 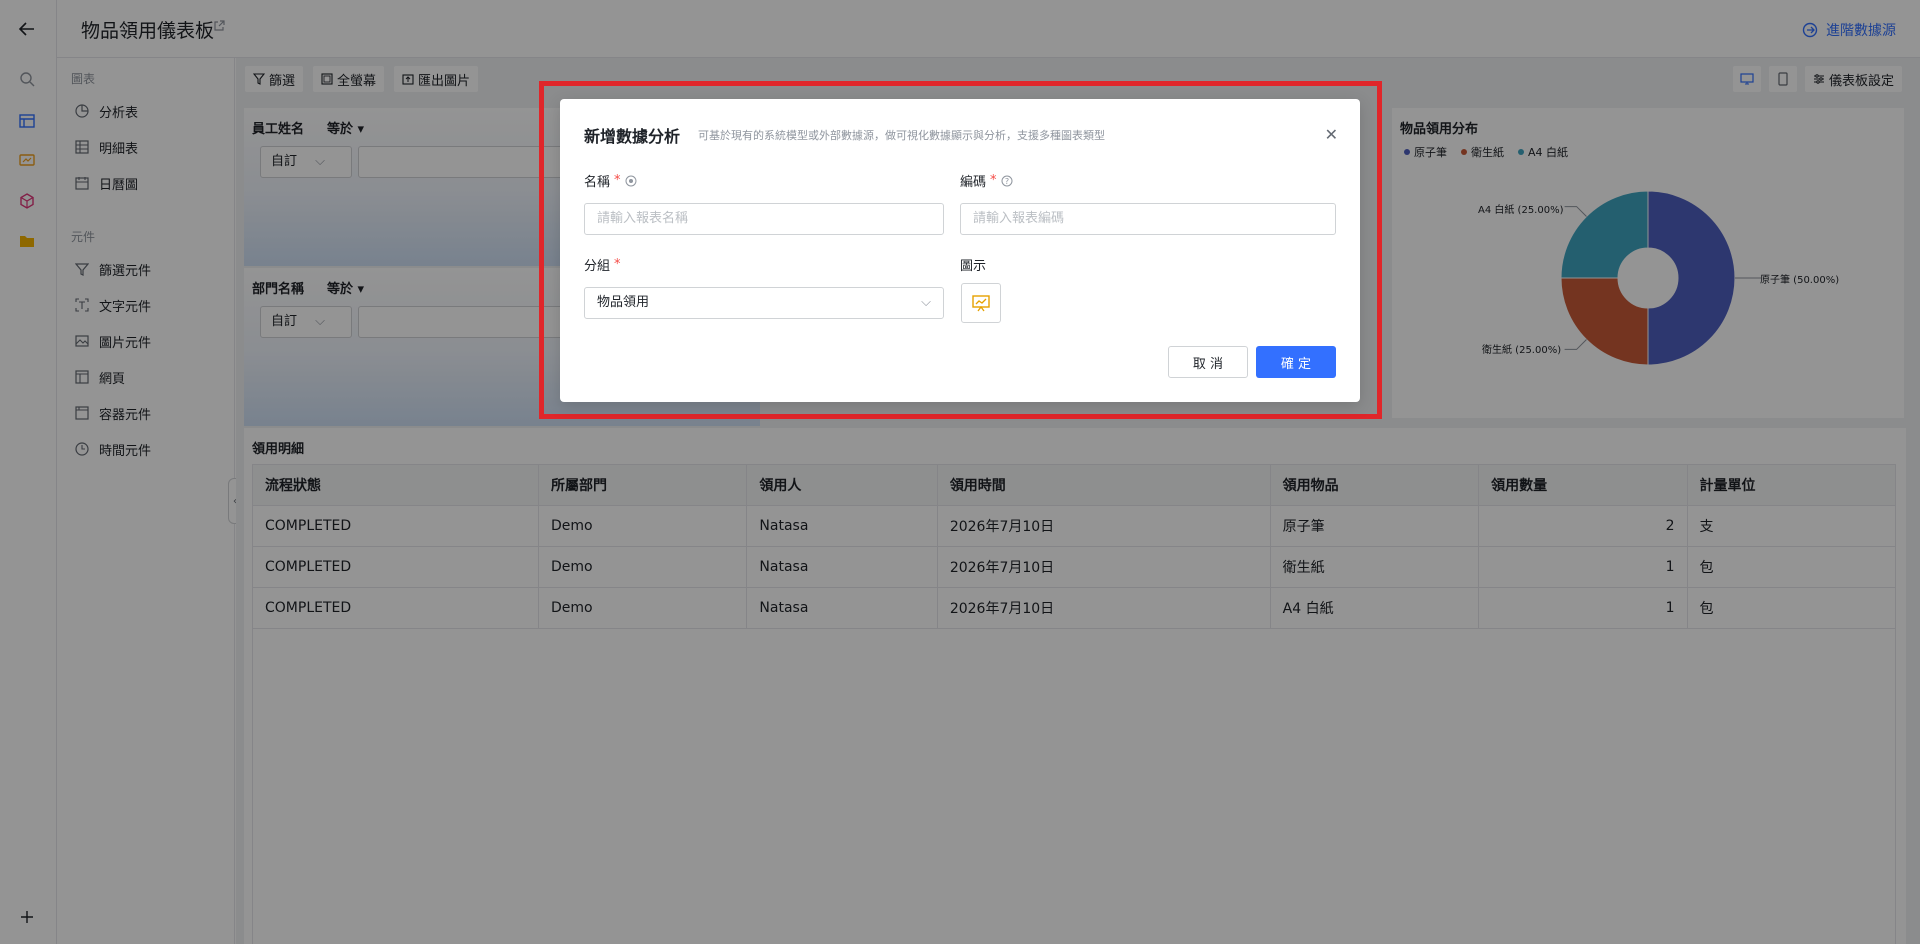 I want to click on presentation-chart-icon, so click(x=981, y=303).